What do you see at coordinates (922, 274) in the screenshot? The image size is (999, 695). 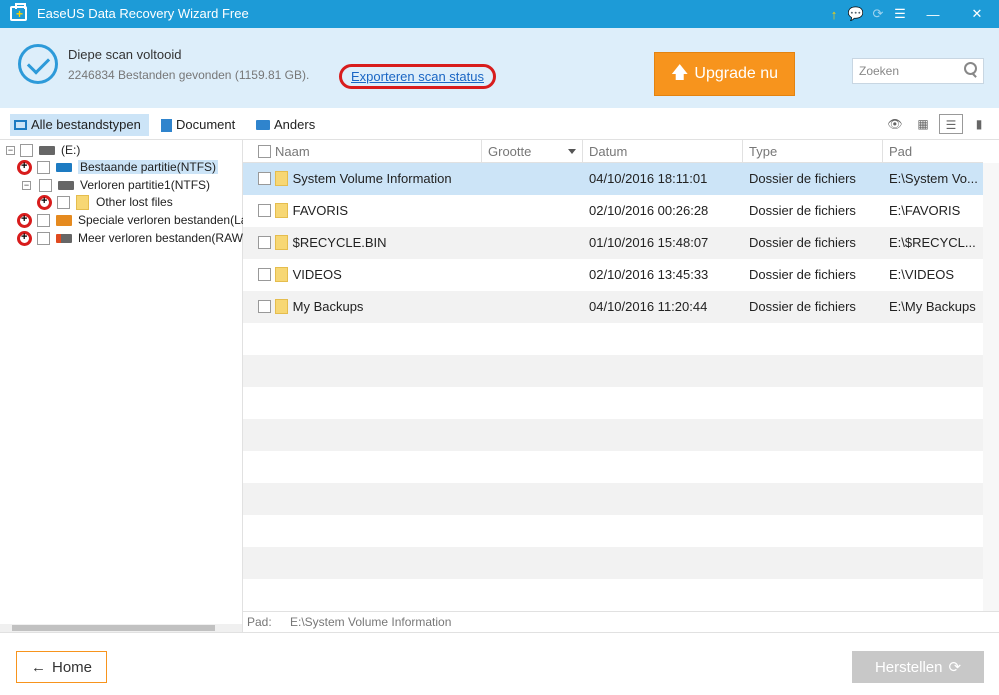 I see `row-path: E:\VIDEOS` at bounding box center [922, 274].